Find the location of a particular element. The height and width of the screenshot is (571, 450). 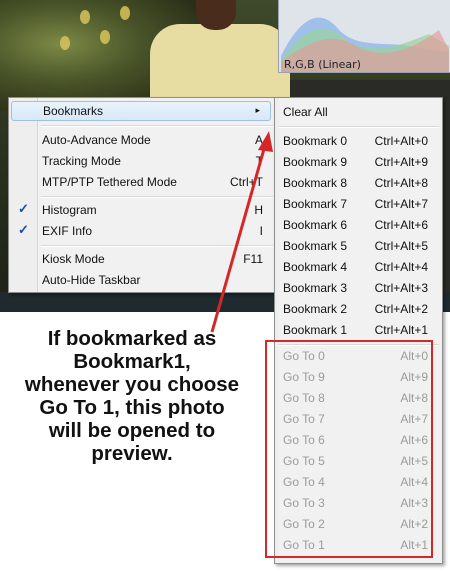

callout-line: will be opened to is located at coordinates (132, 430).